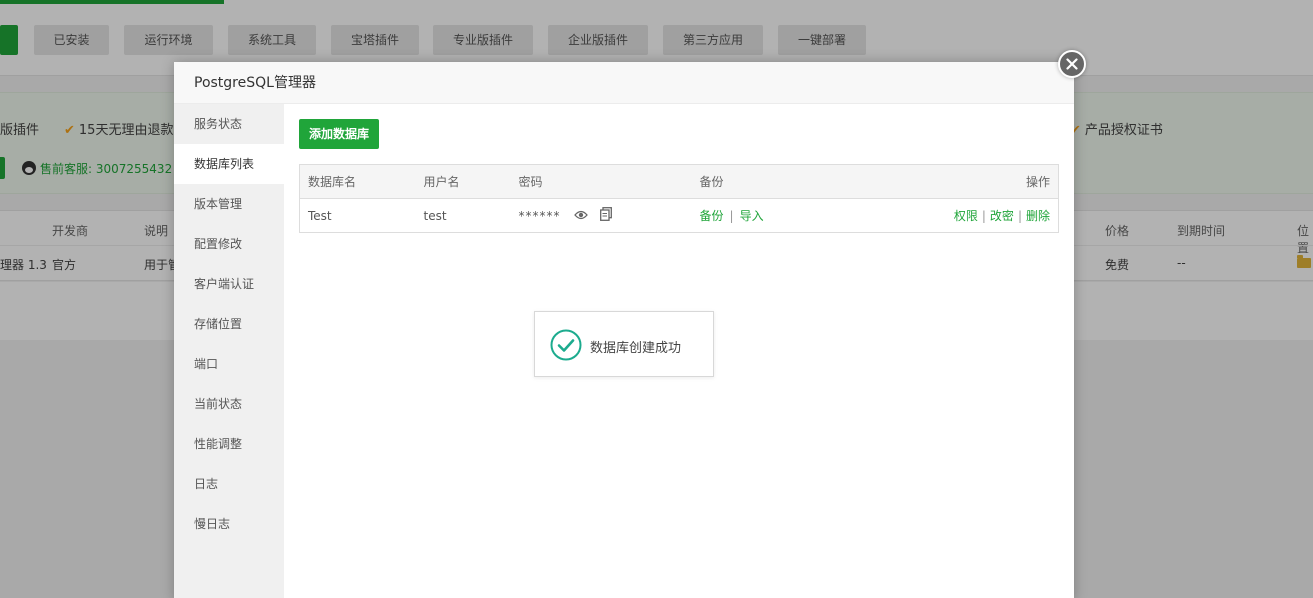 The width and height of the screenshot is (1313, 598). Describe the element at coordinates (636, 348) in the screenshot. I see `toast-message: 数据库创建成功` at that location.